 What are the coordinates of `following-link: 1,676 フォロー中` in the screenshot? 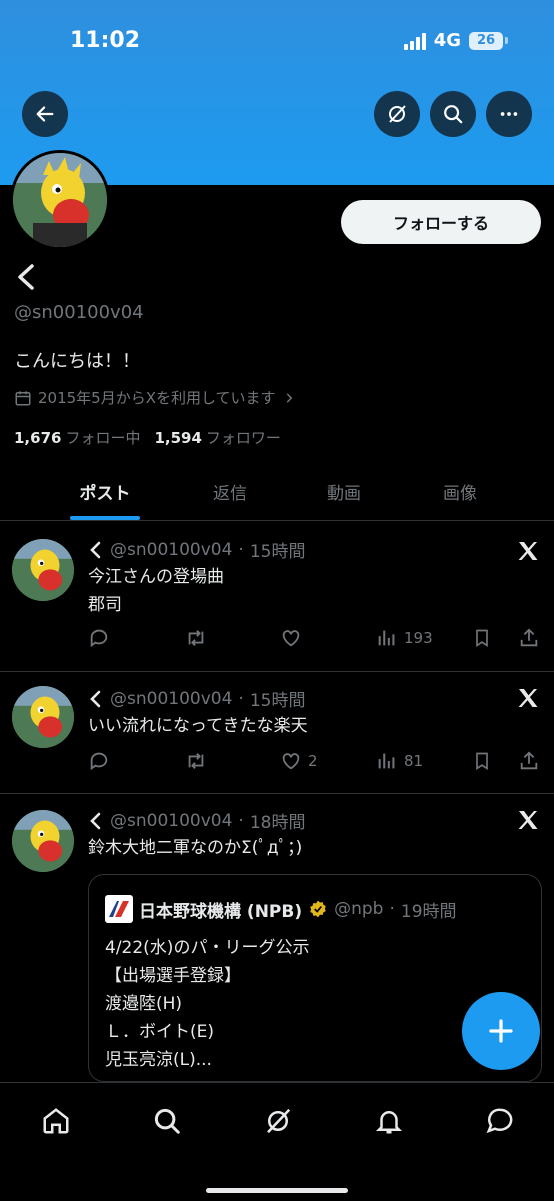 It's located at (77, 437).